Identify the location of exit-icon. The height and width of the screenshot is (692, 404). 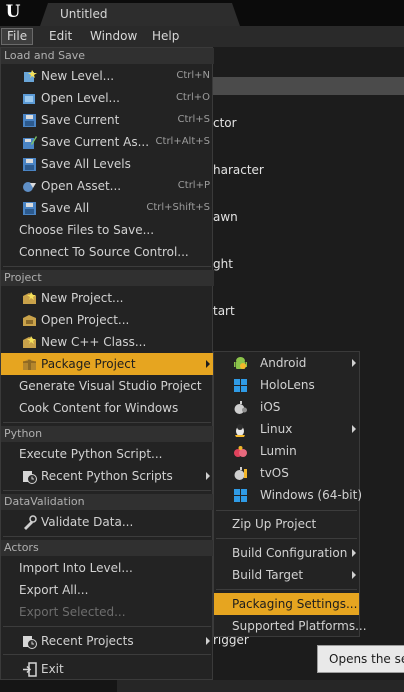
(30, 669).